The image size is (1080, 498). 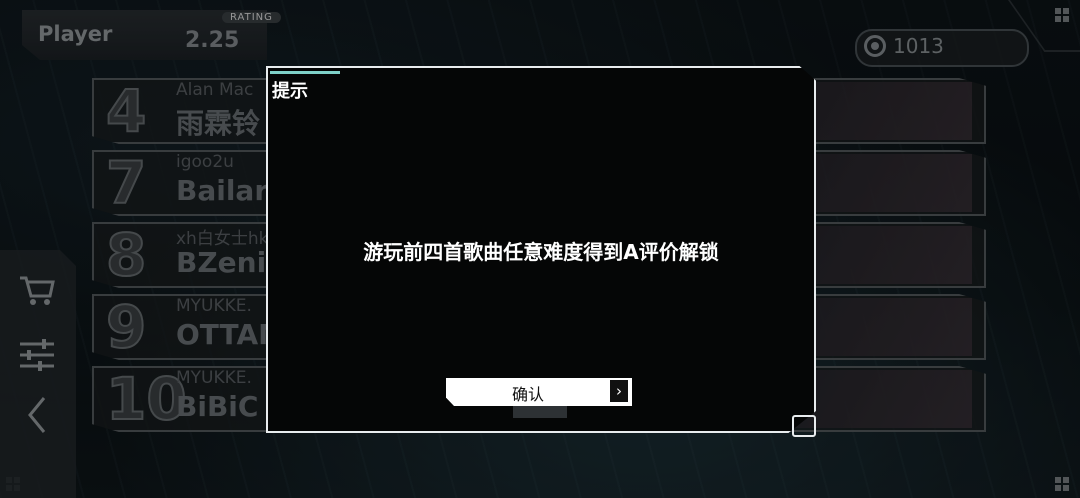 I want to click on dialog-message: 游玩前四首歌曲任意难度得到A评价解锁, so click(x=541, y=252).